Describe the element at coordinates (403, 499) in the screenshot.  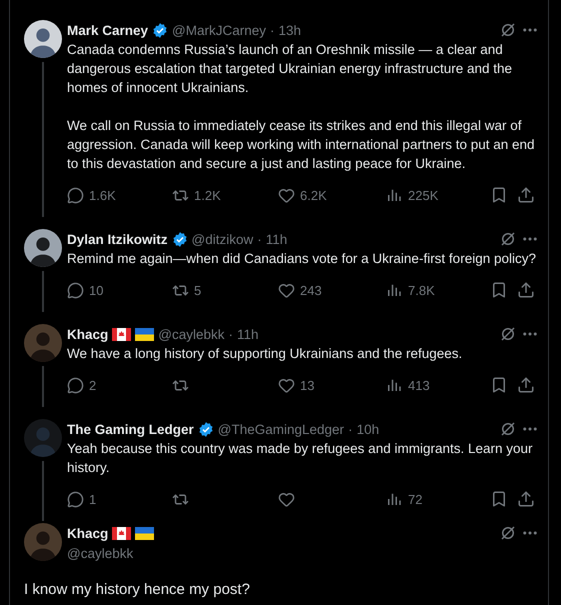
I see `views-button: 72` at that location.